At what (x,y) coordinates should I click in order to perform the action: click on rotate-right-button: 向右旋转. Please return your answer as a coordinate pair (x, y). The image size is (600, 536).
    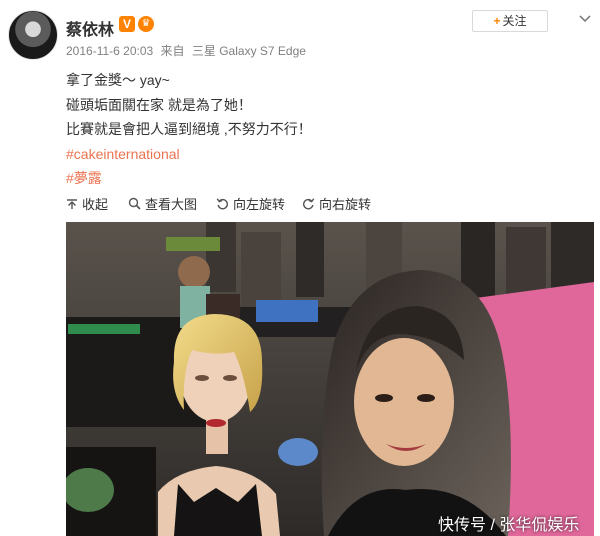
    Looking at the image, I should click on (336, 203).